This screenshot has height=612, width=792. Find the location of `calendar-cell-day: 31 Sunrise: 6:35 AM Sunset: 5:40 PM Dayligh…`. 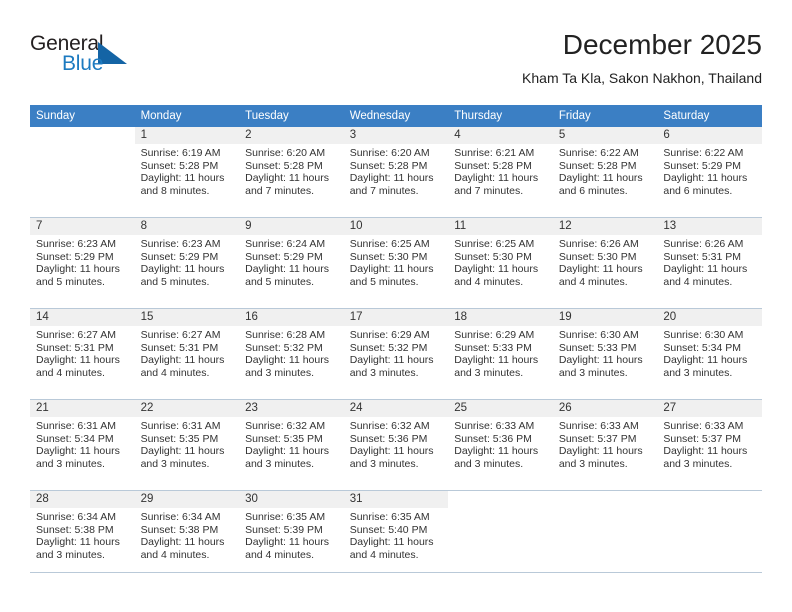

calendar-cell-day: 31 Sunrise: 6:35 AM Sunset: 5:40 PM Dayligh… is located at coordinates (396, 535).